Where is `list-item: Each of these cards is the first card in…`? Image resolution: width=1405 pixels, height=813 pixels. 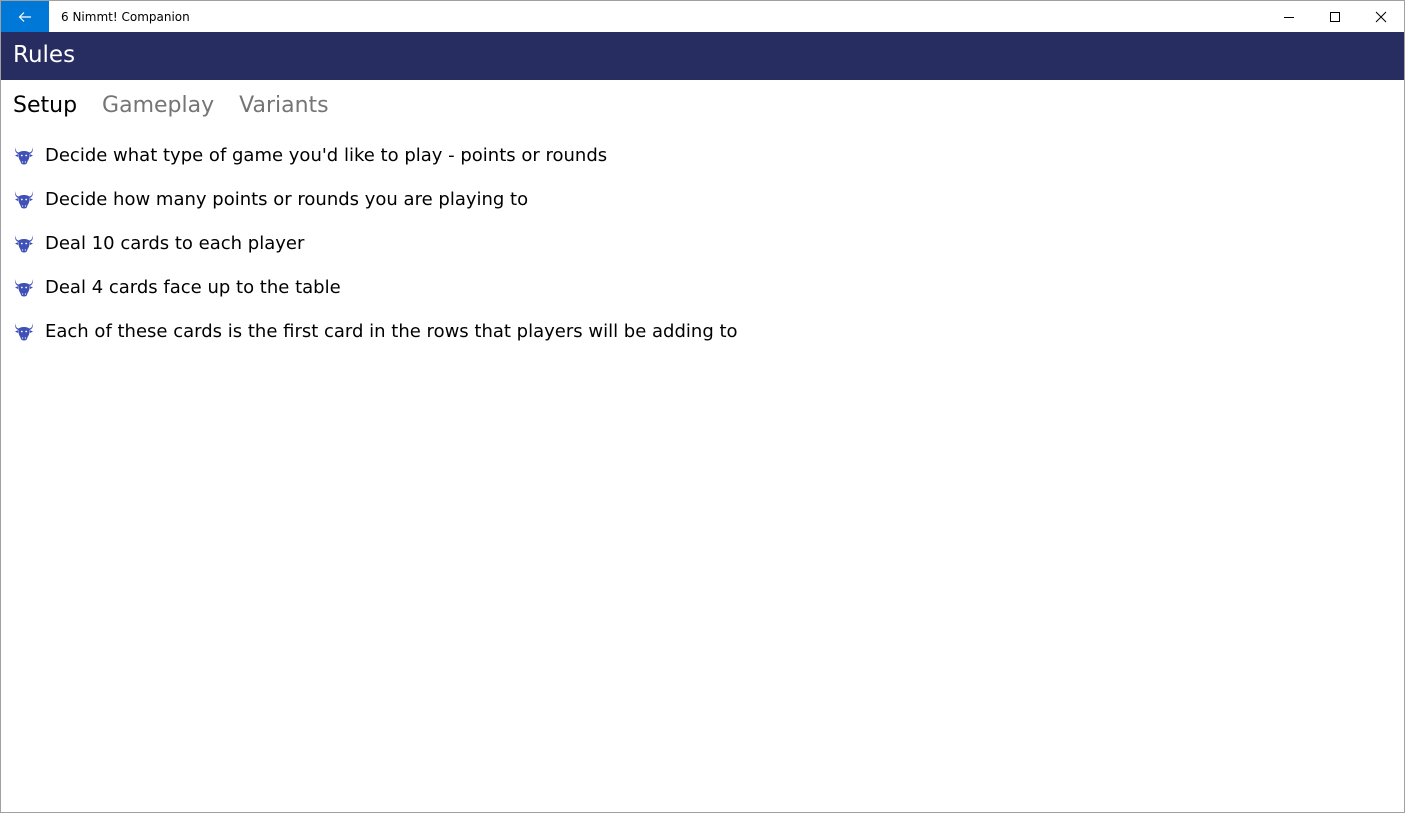
list-item: Each of these cards is the first card in… is located at coordinates (708, 332).